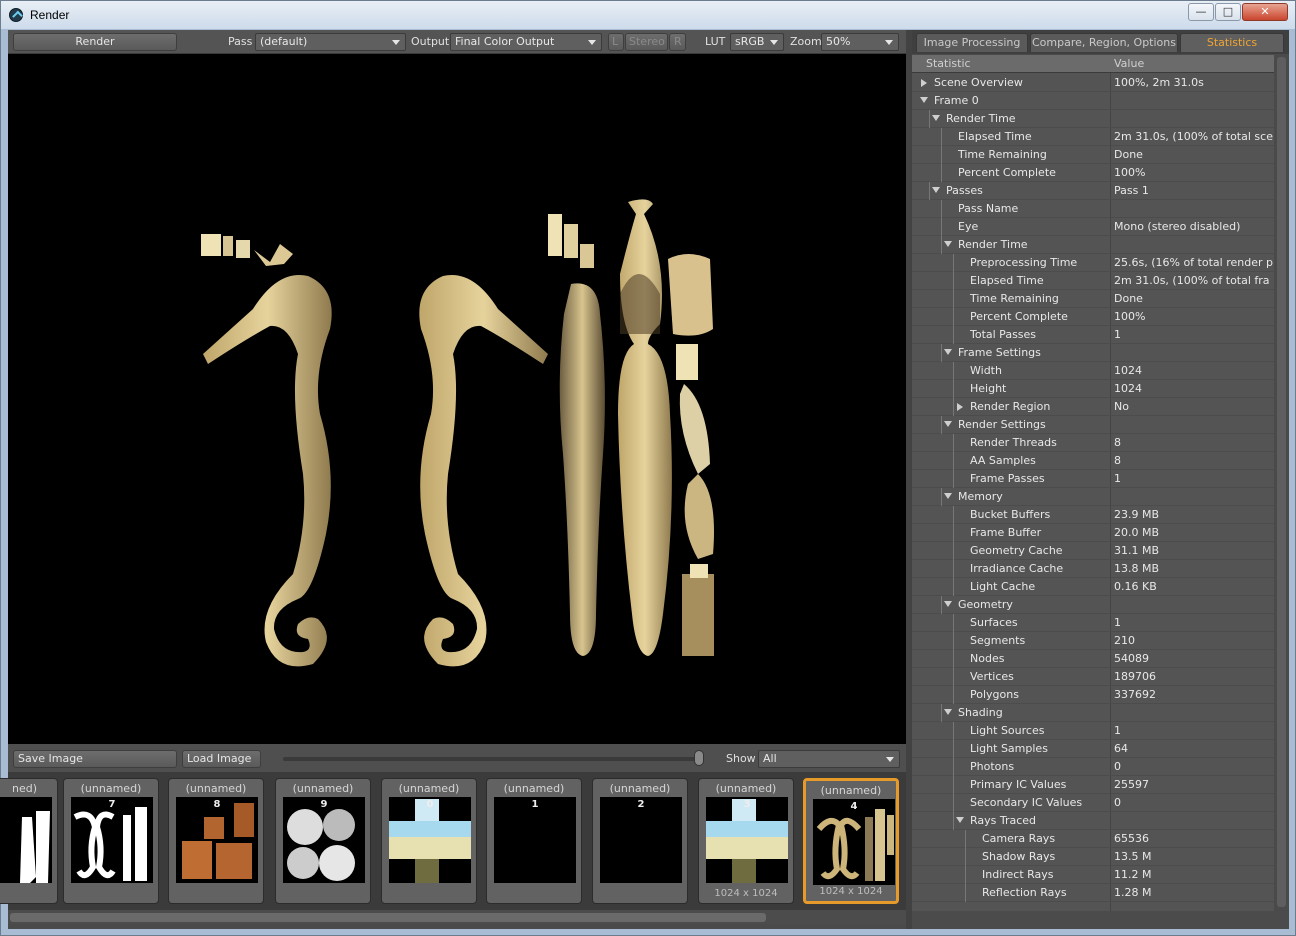 This screenshot has height=936, width=1296. Describe the element at coordinates (646, 42) in the screenshot. I see `stereo-button: Stereo` at that location.